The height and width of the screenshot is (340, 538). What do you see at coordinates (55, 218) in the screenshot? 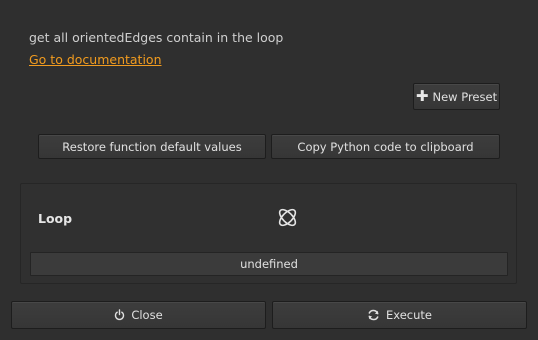
I see `parameter-label: Loop` at bounding box center [55, 218].